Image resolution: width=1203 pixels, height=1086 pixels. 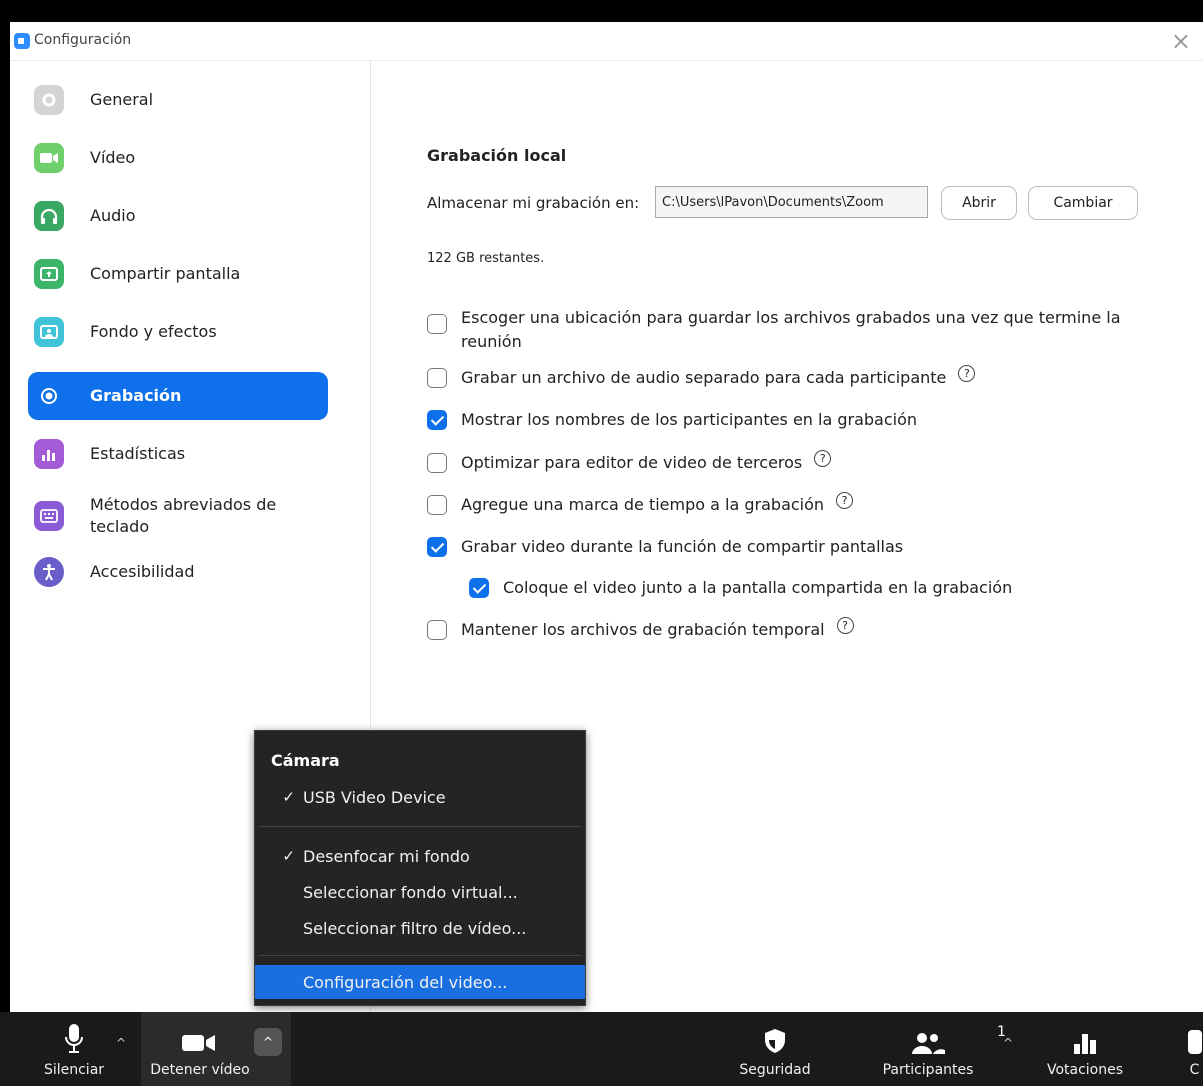 What do you see at coordinates (791, 202) in the screenshot?
I see `recording-path-field` at bounding box center [791, 202].